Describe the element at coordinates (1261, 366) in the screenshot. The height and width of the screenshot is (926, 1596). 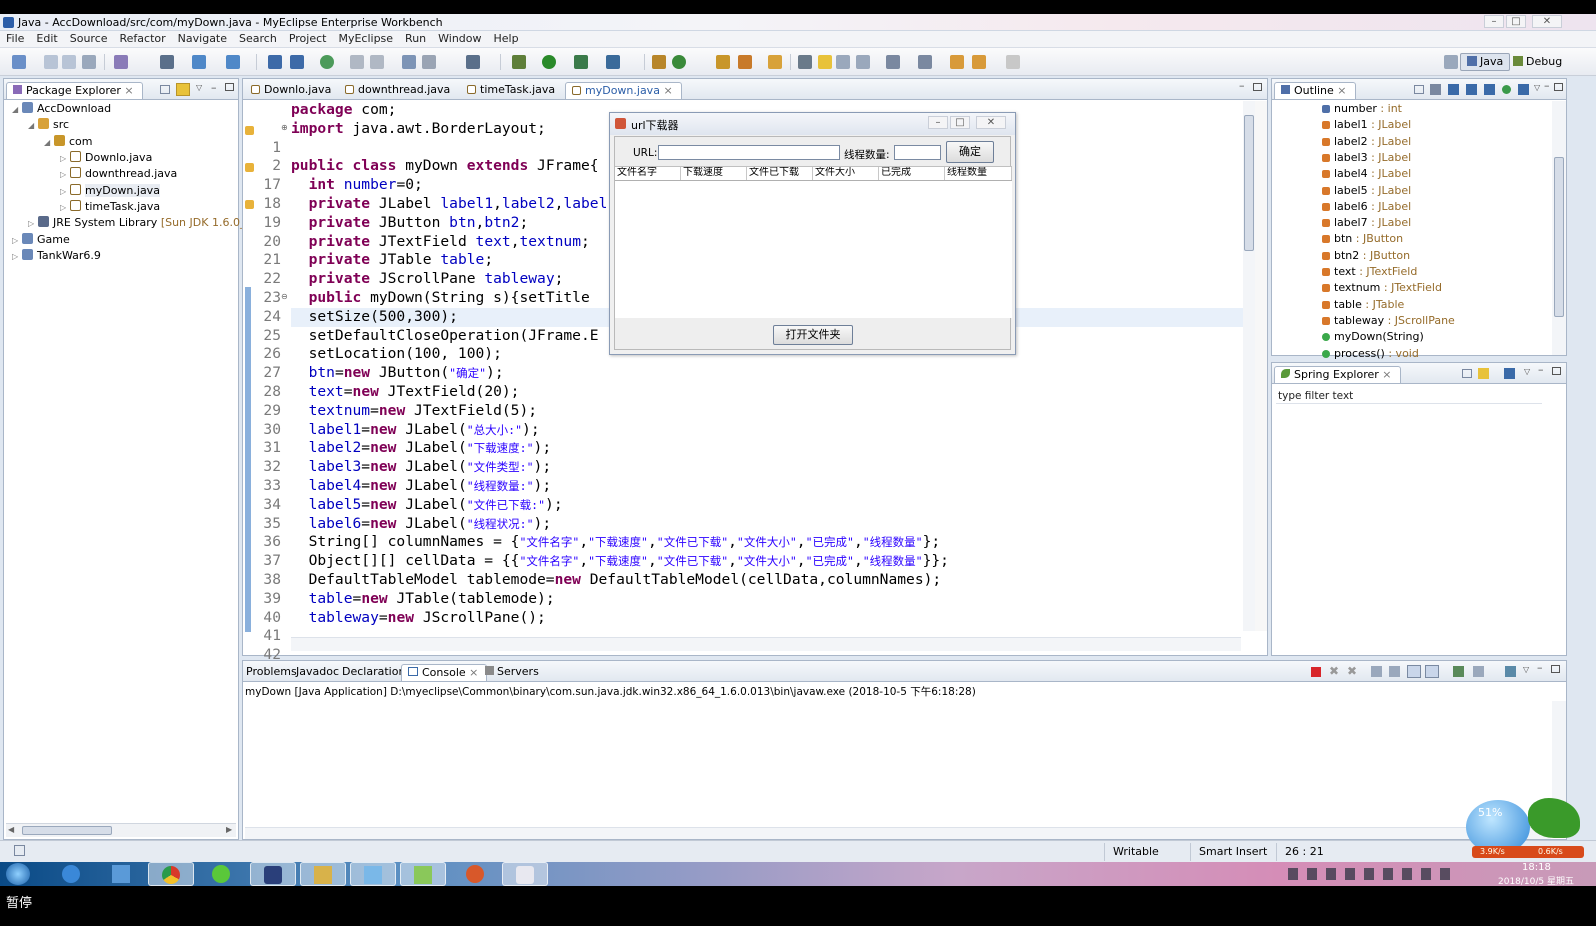
I see `overview-ruler` at that location.